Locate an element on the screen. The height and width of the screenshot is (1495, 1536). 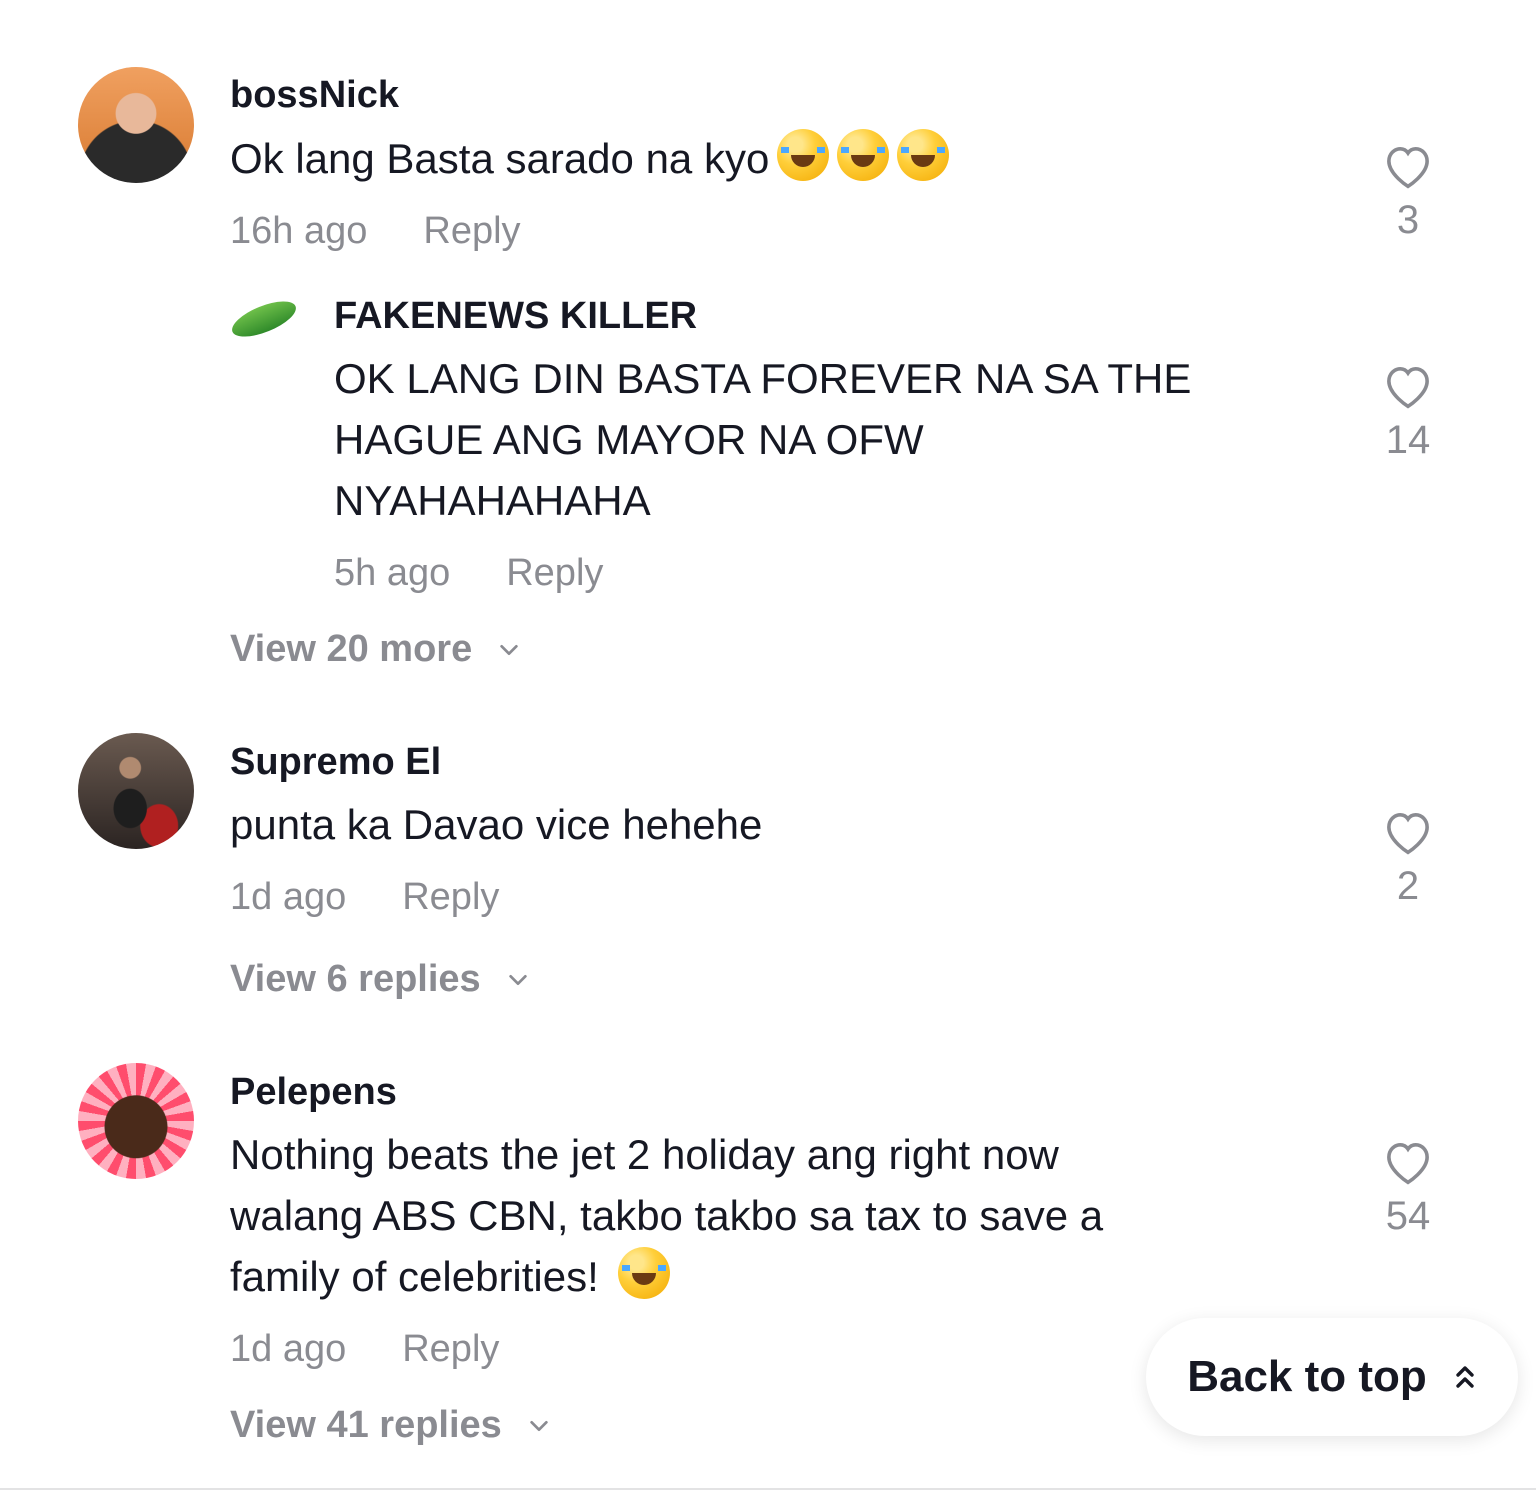
reply-meta: 5h ago Reply is located at coordinates (468, 573).